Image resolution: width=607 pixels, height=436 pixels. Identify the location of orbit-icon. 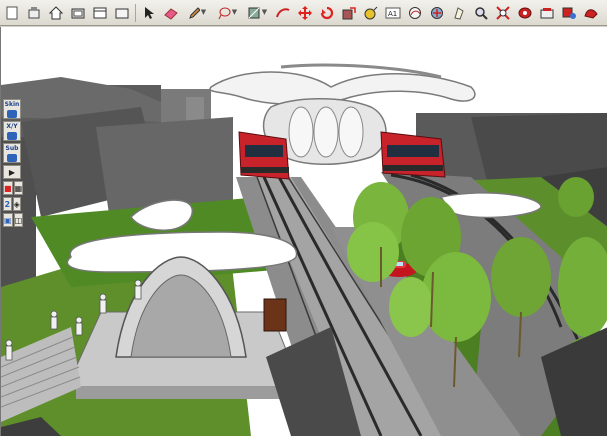
(415, 13).